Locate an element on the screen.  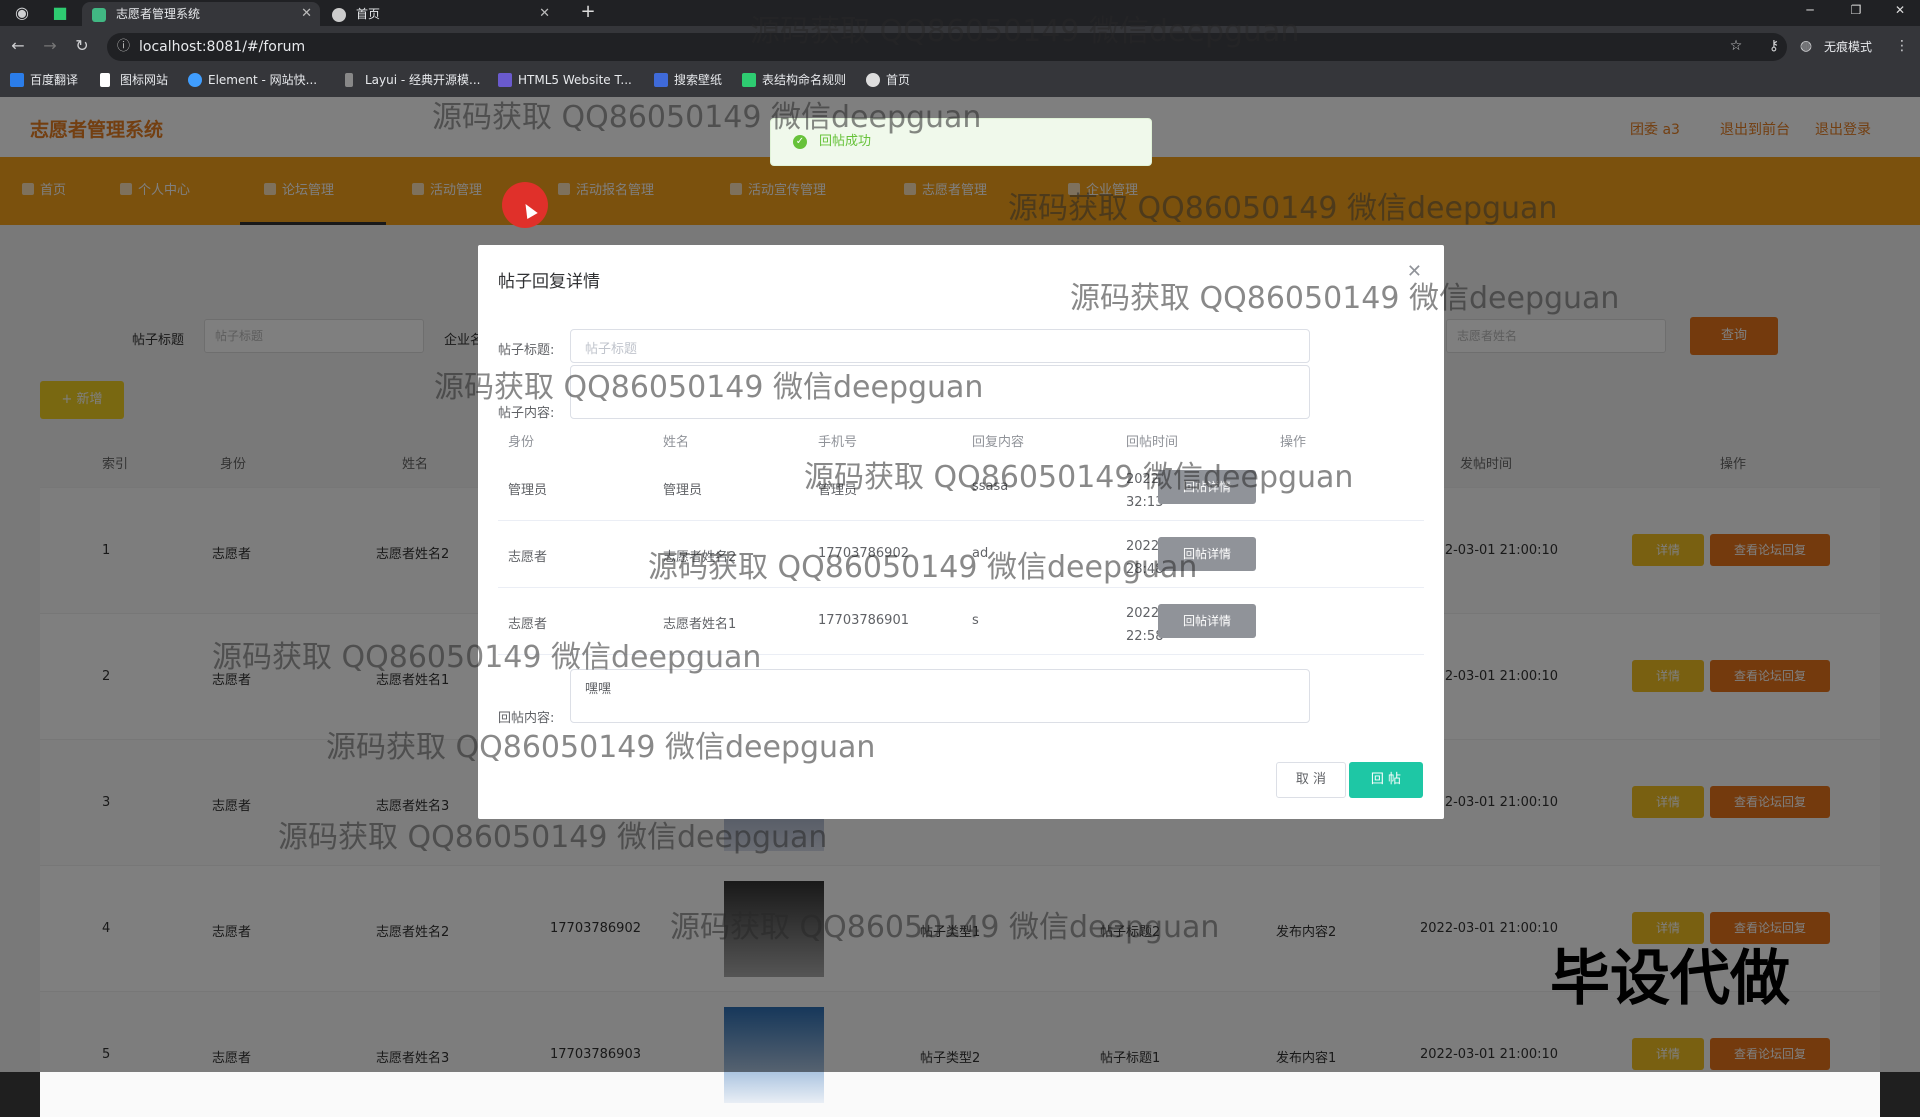
bookmark-item: 首页 is located at coordinates (888, 80).